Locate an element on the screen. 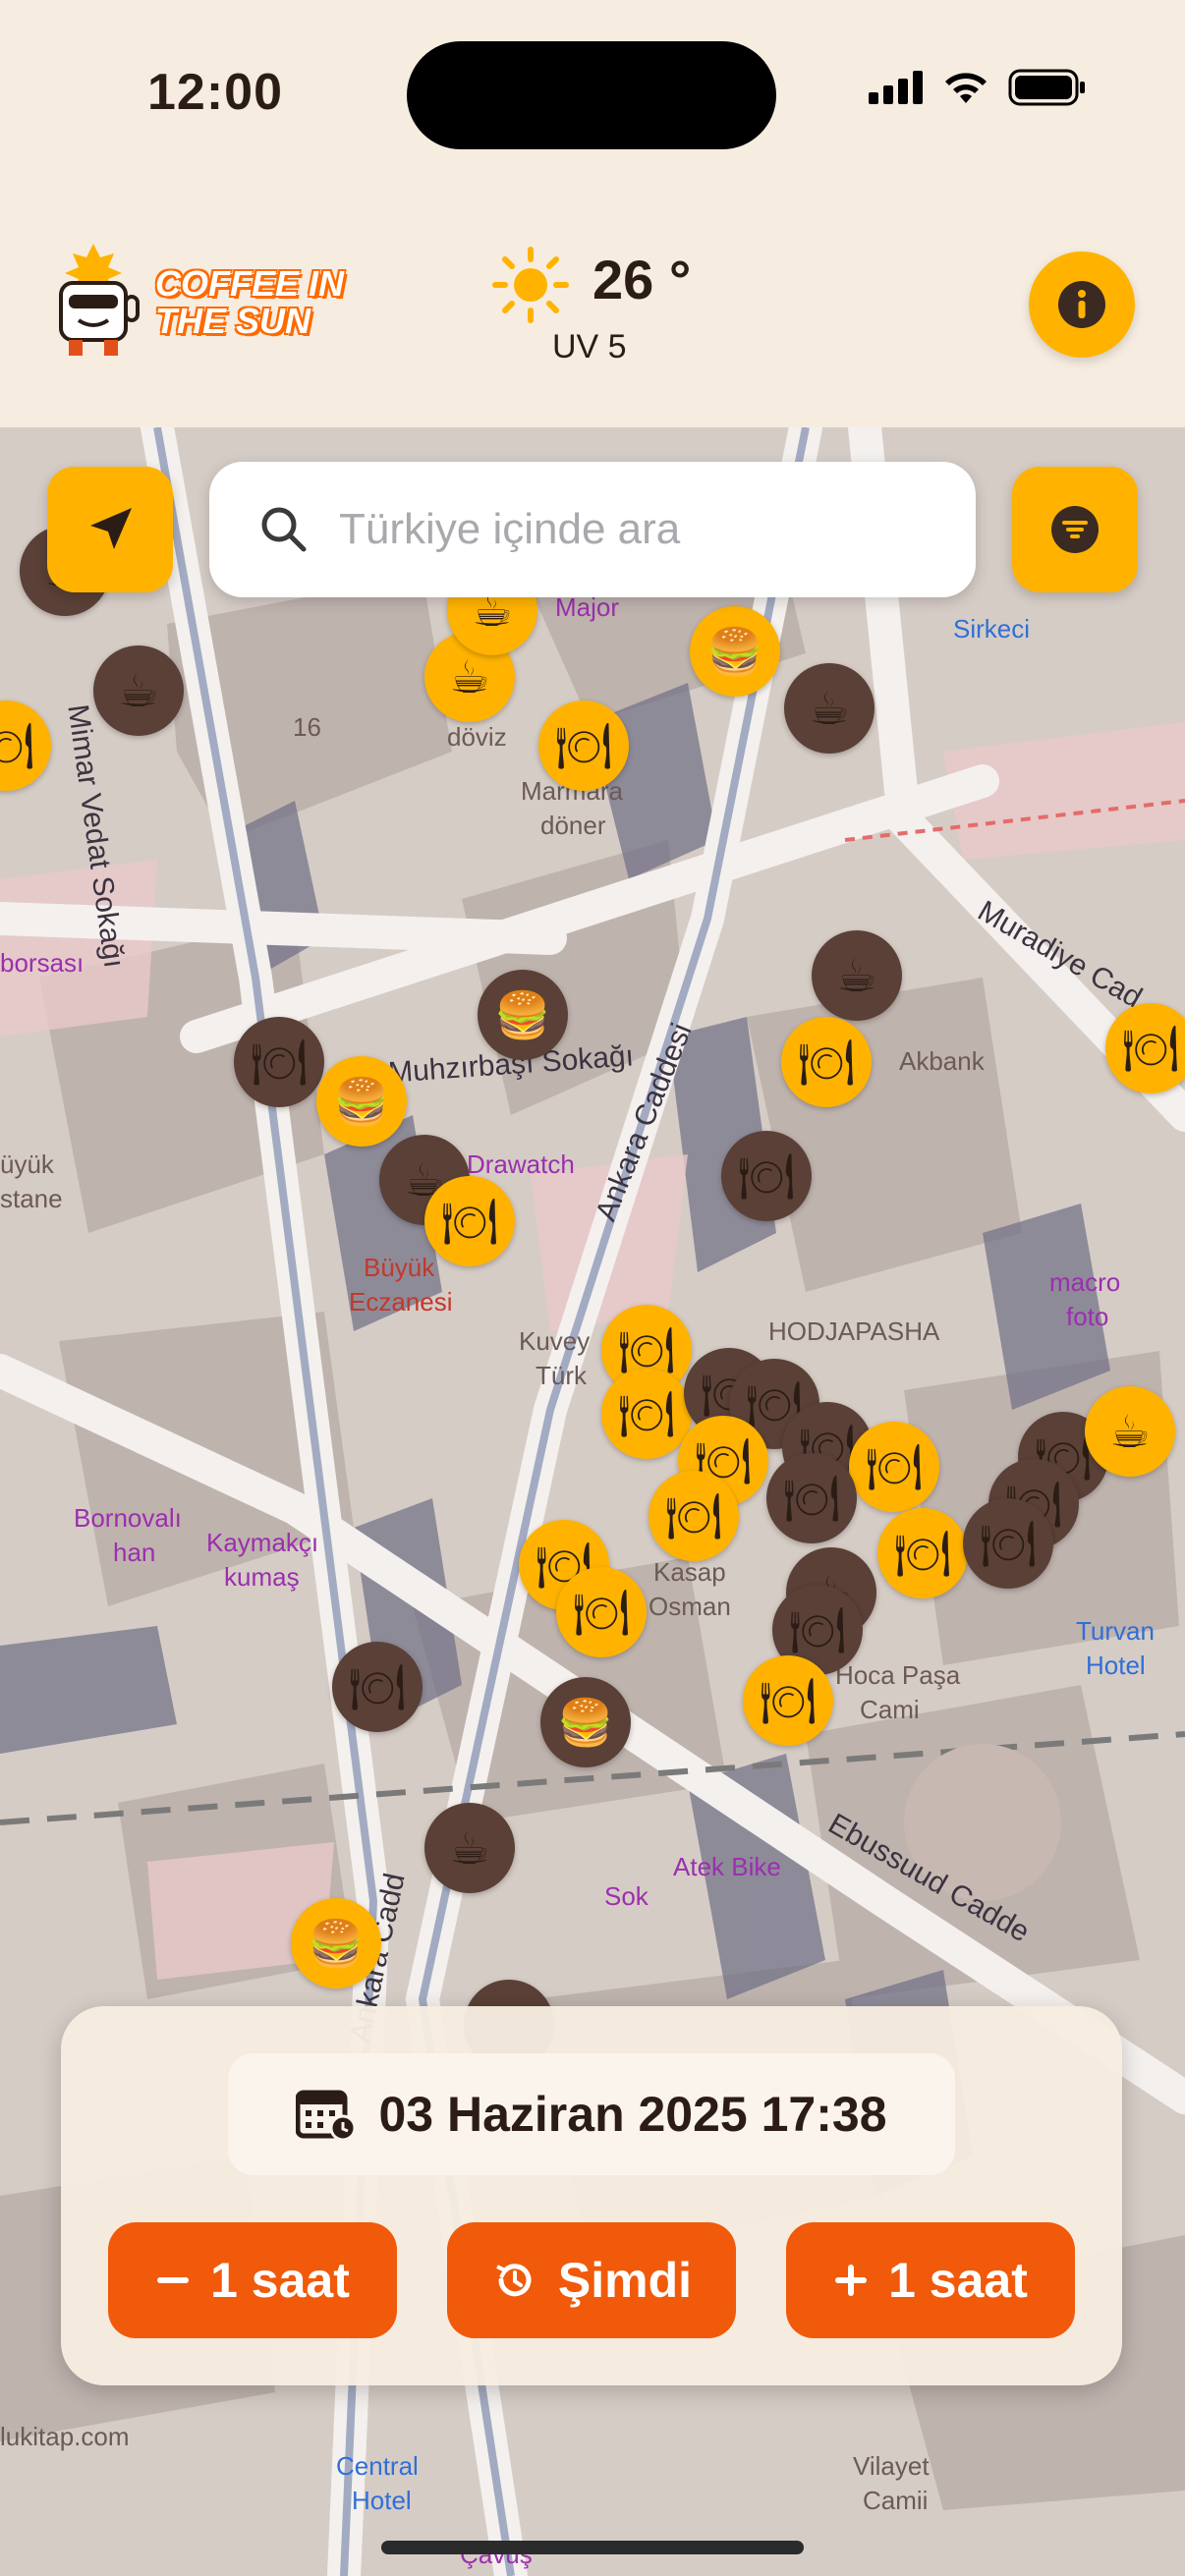 This screenshot has height=2576, width=1185. calendar-clock-icon is located at coordinates (326, 2116).